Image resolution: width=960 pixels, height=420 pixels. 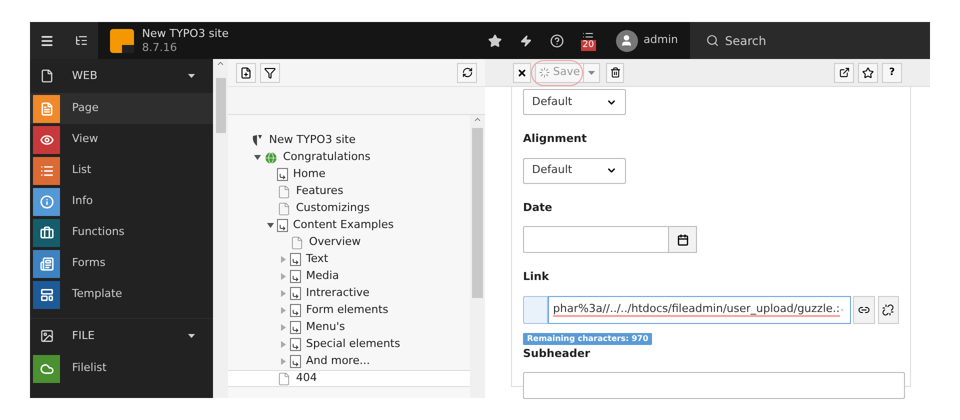 I want to click on refresh-icon, so click(x=467, y=72).